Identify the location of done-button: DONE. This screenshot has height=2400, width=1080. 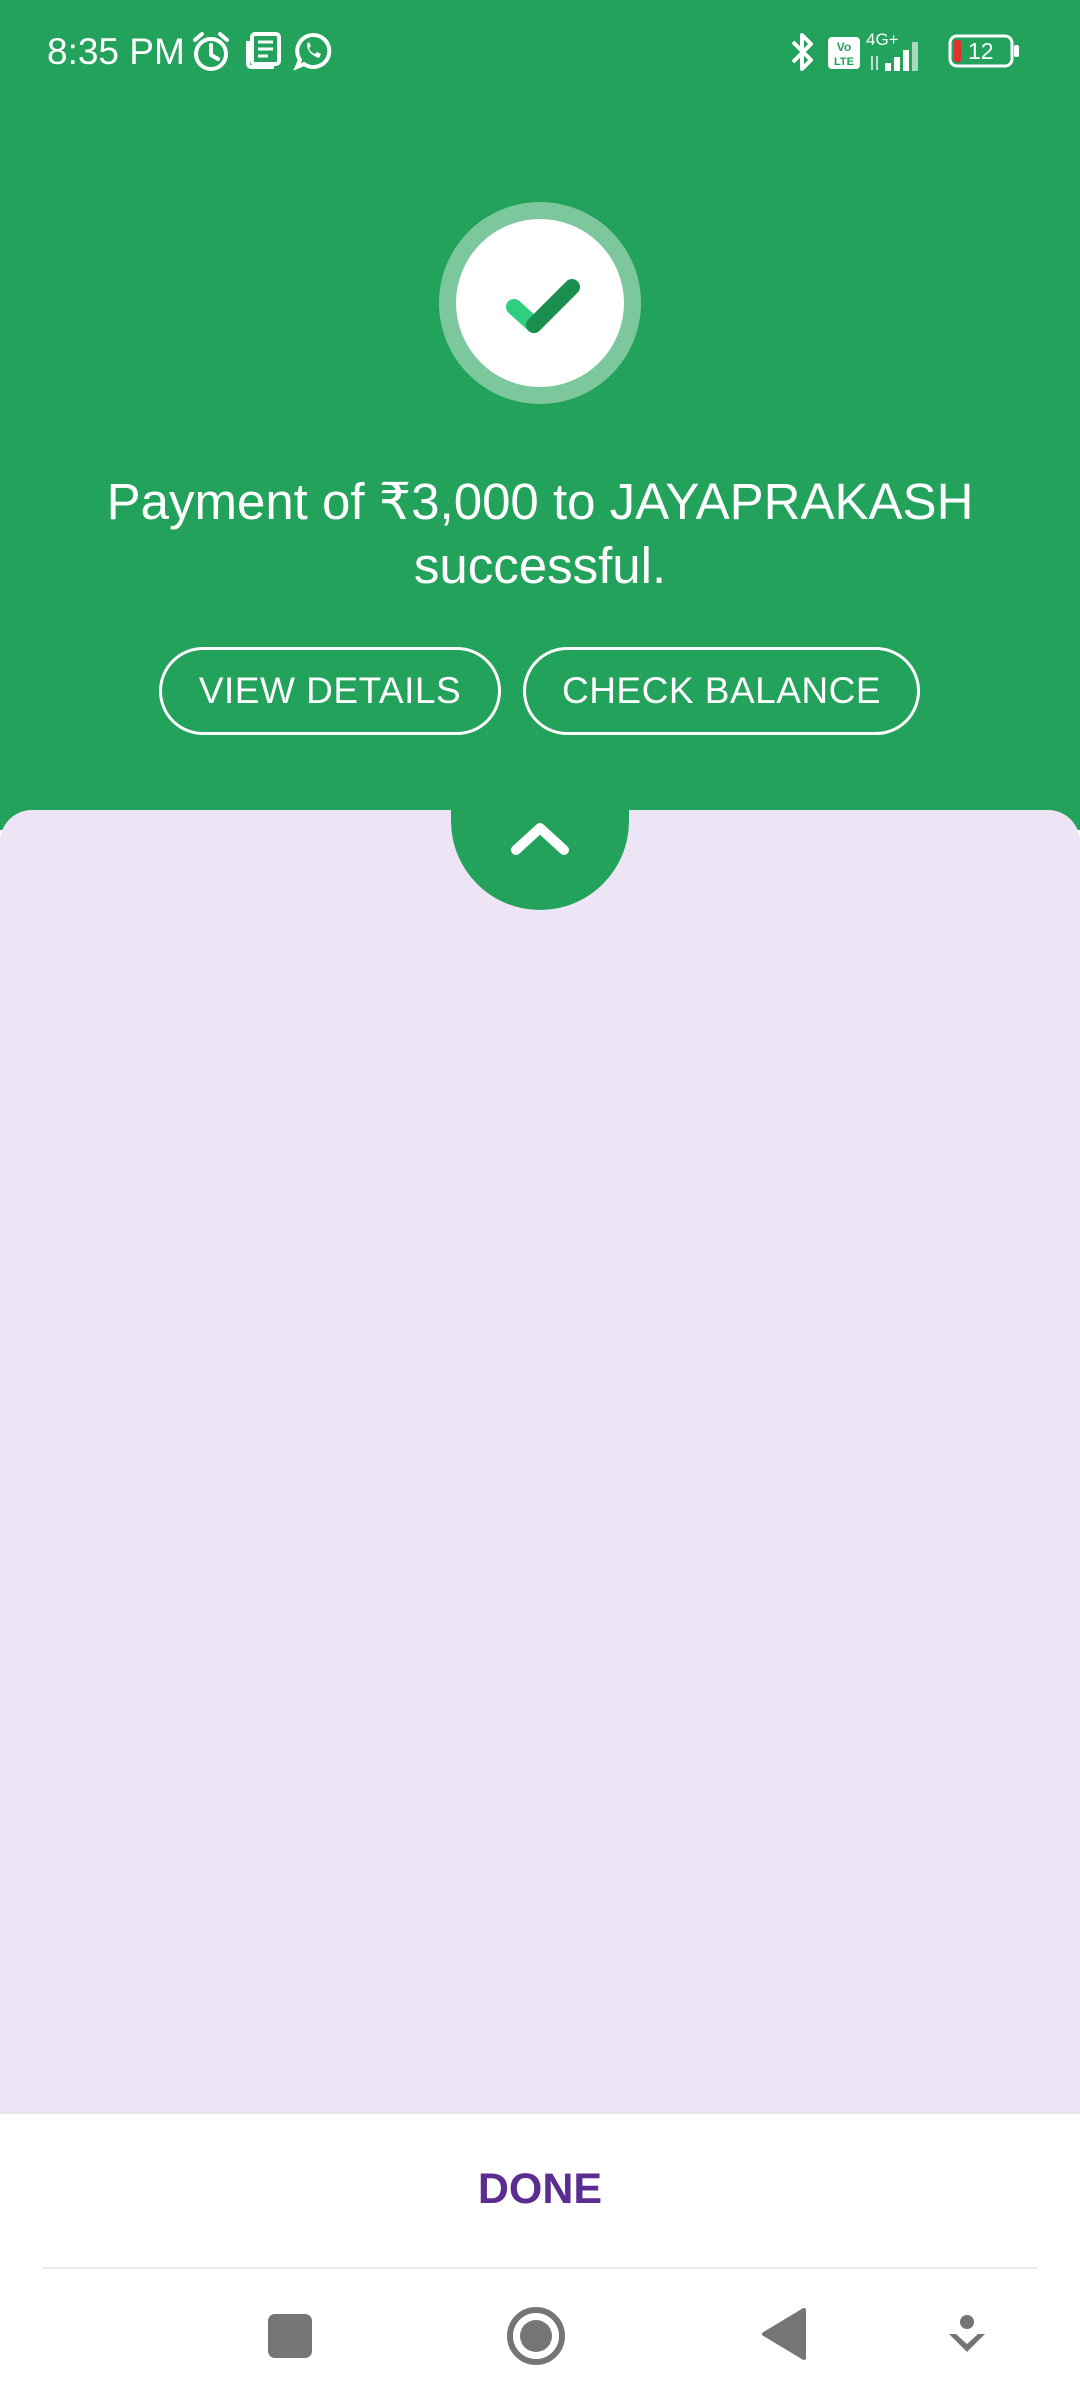
(540, 2189).